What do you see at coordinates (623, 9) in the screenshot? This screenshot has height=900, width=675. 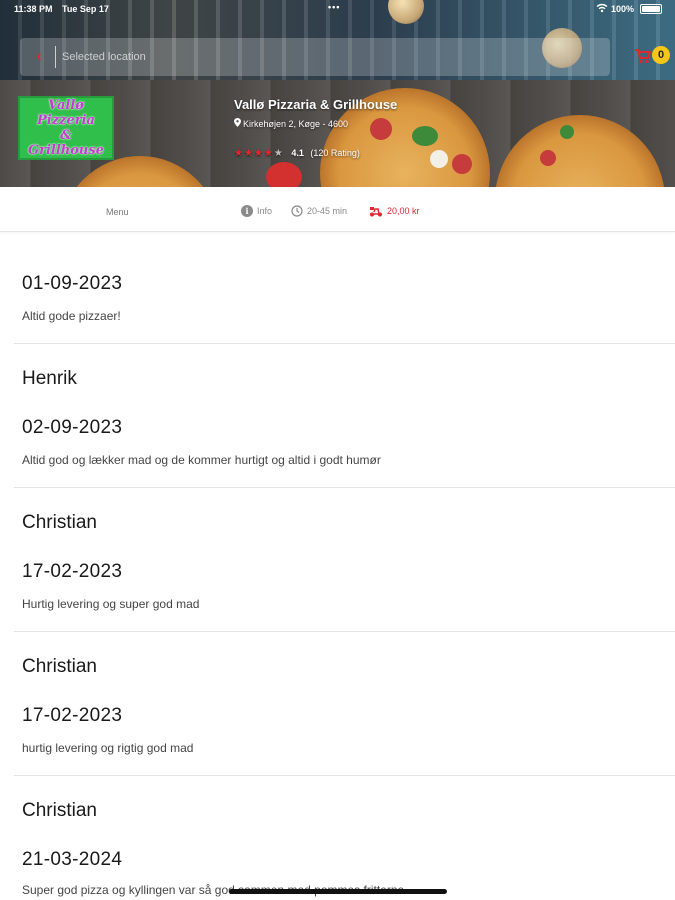 I see `battery-percent: 100%` at bounding box center [623, 9].